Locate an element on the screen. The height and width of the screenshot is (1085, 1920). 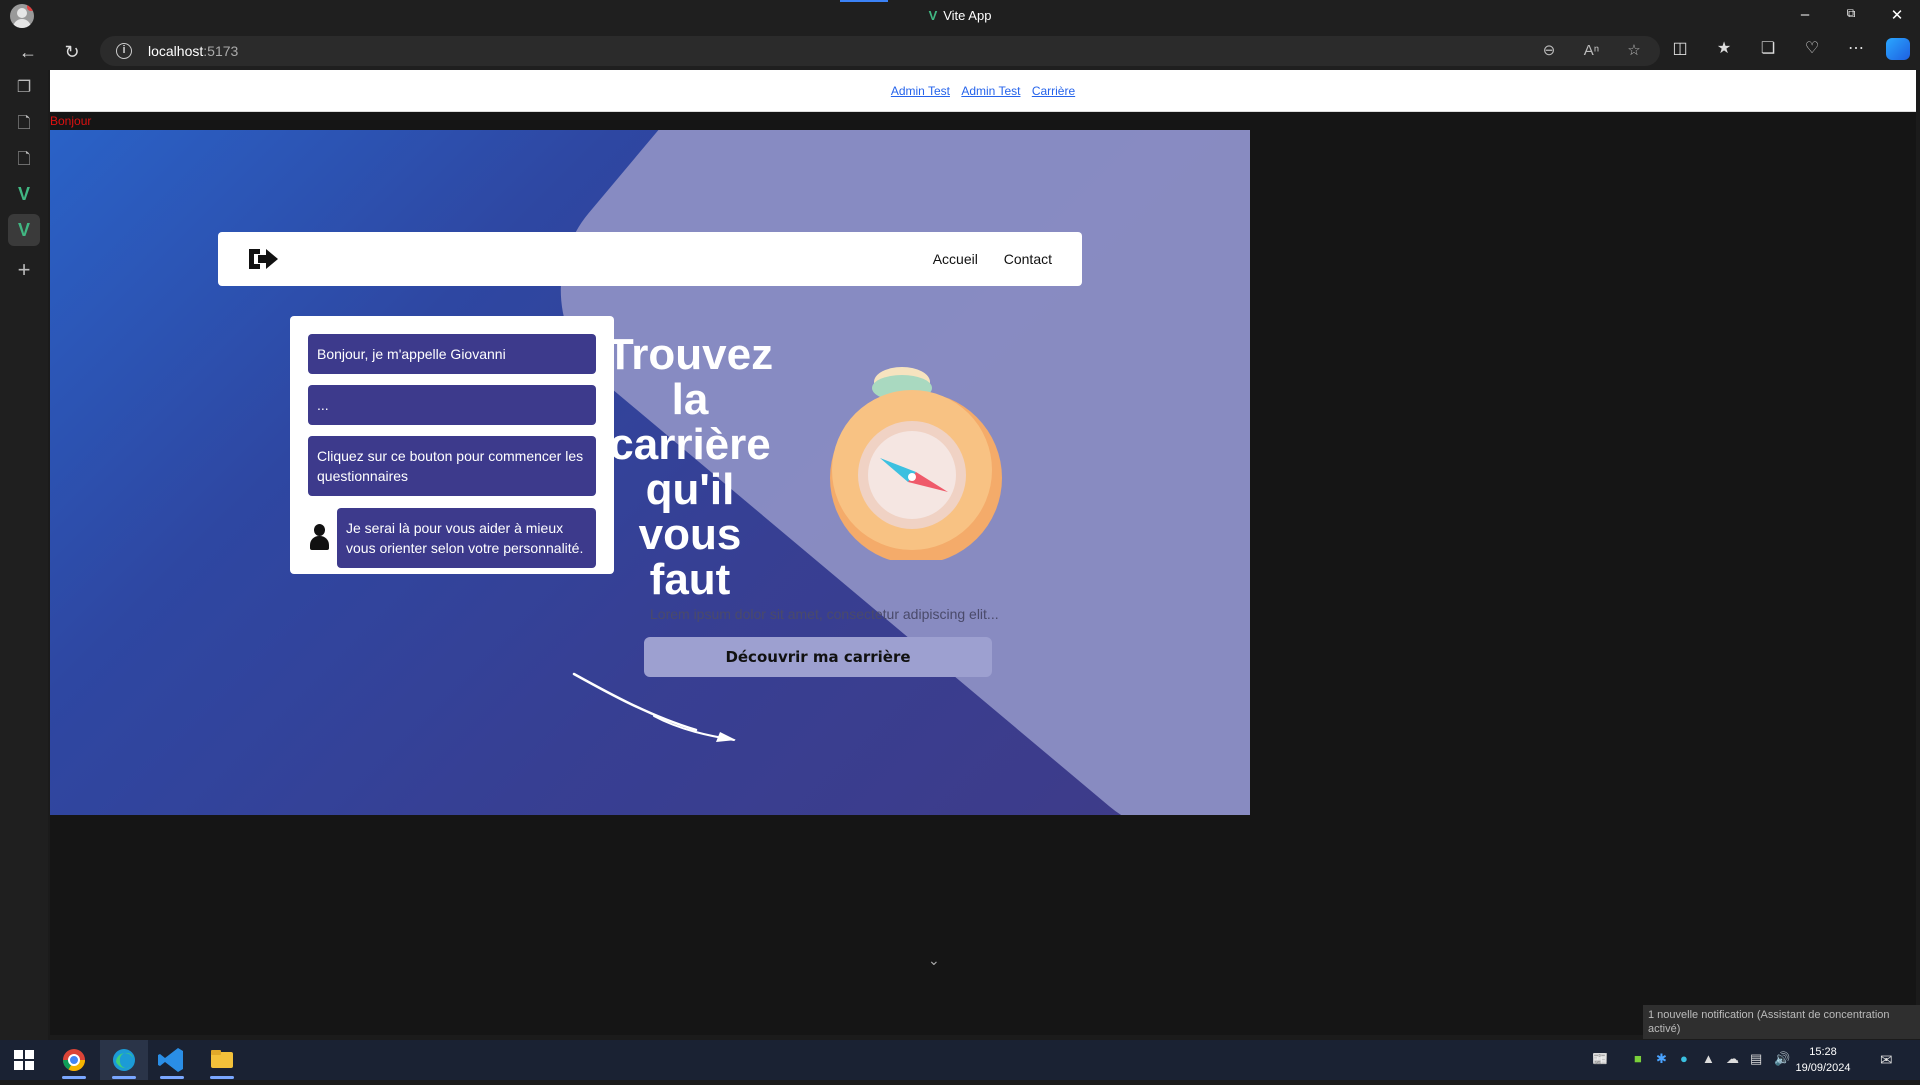
url-field: i localhost:5173 ⊖ Aⁿ ☆ is located at coordinates (880, 51).